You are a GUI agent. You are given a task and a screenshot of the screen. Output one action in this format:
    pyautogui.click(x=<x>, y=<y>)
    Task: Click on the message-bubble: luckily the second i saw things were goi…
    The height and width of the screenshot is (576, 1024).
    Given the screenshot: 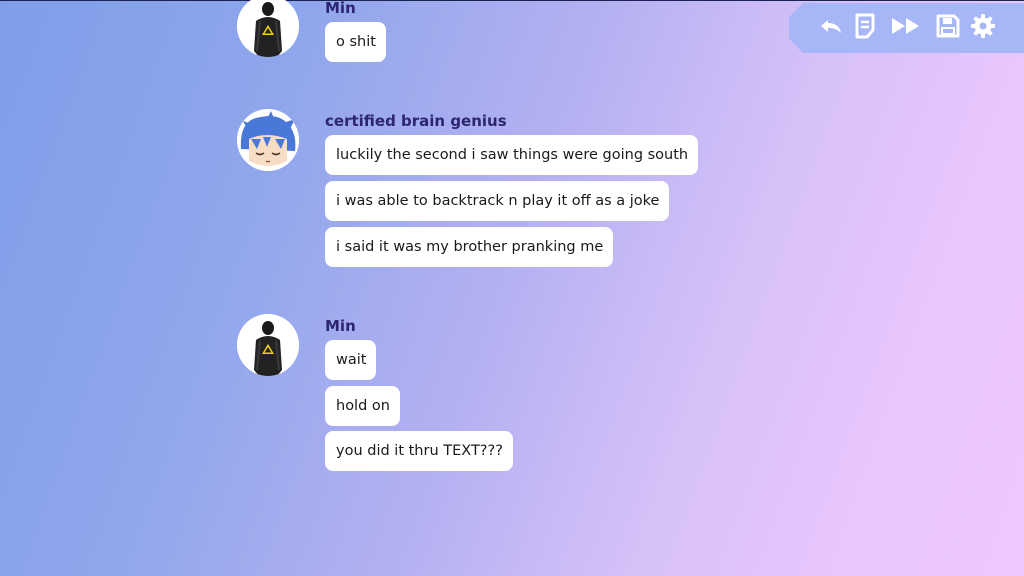 What is the action you would take?
    pyautogui.click(x=512, y=155)
    